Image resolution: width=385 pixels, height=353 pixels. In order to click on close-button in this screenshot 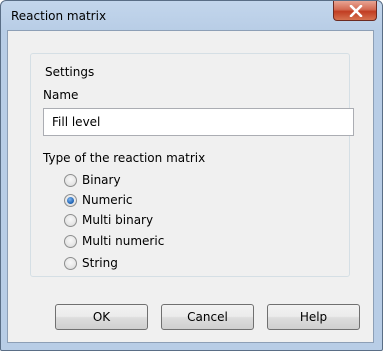, I will do `click(355, 11)`.